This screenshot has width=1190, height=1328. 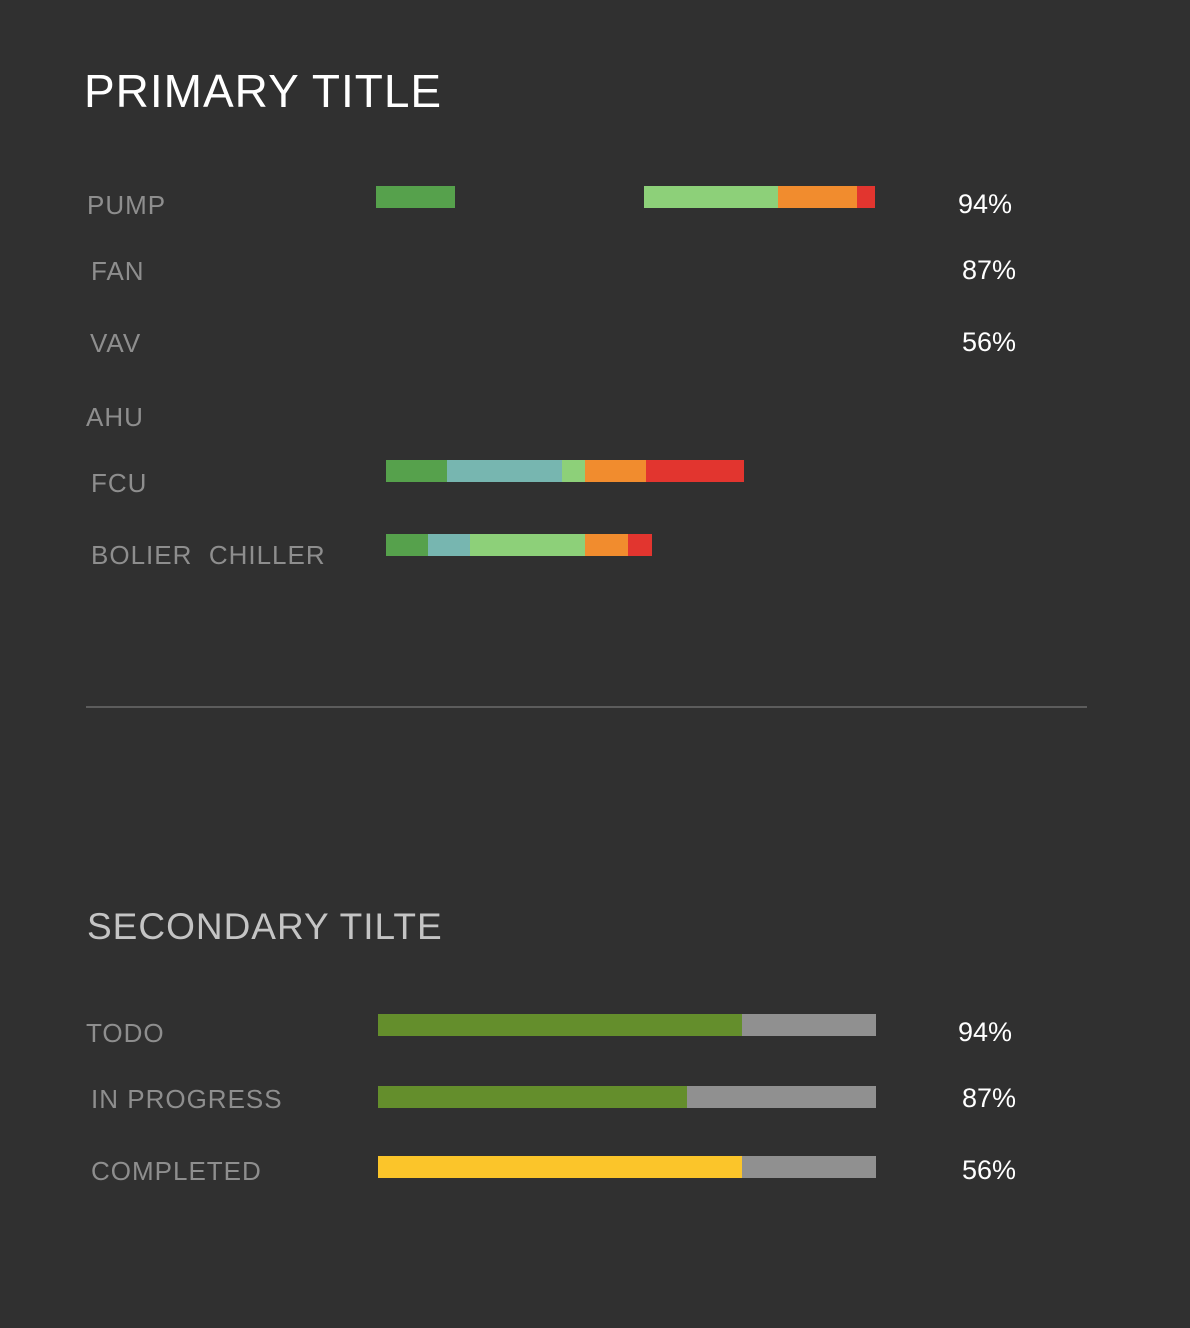 I want to click on row-label: PUMP, so click(x=127, y=205).